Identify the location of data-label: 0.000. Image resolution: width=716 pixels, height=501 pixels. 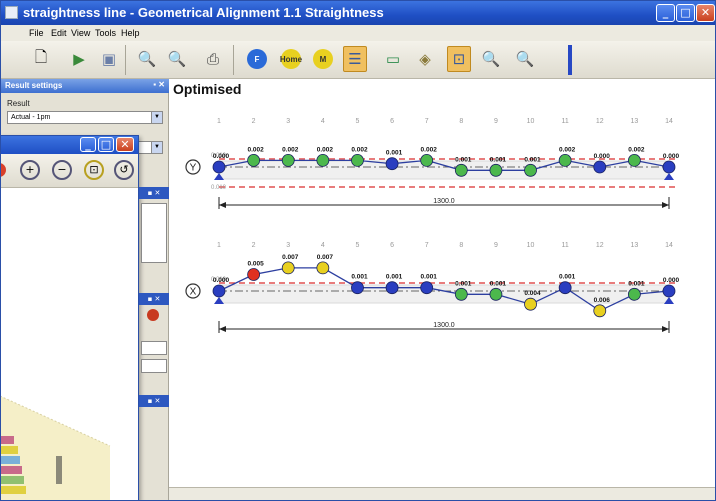
(671, 280).